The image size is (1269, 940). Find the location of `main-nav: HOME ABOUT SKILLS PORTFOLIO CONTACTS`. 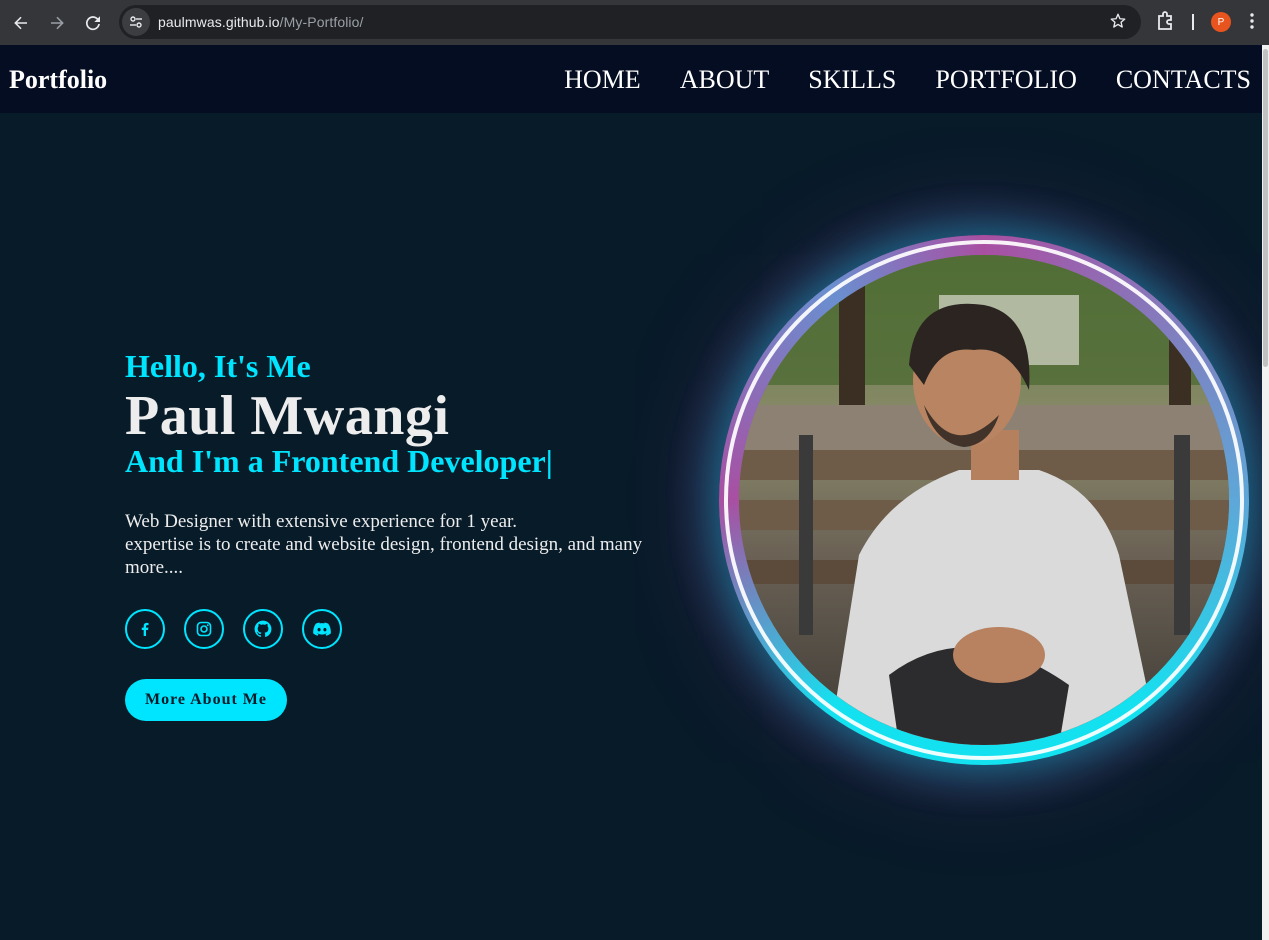

main-nav: HOME ABOUT SKILLS PORTFOLIO CONTACTS is located at coordinates (888, 80).